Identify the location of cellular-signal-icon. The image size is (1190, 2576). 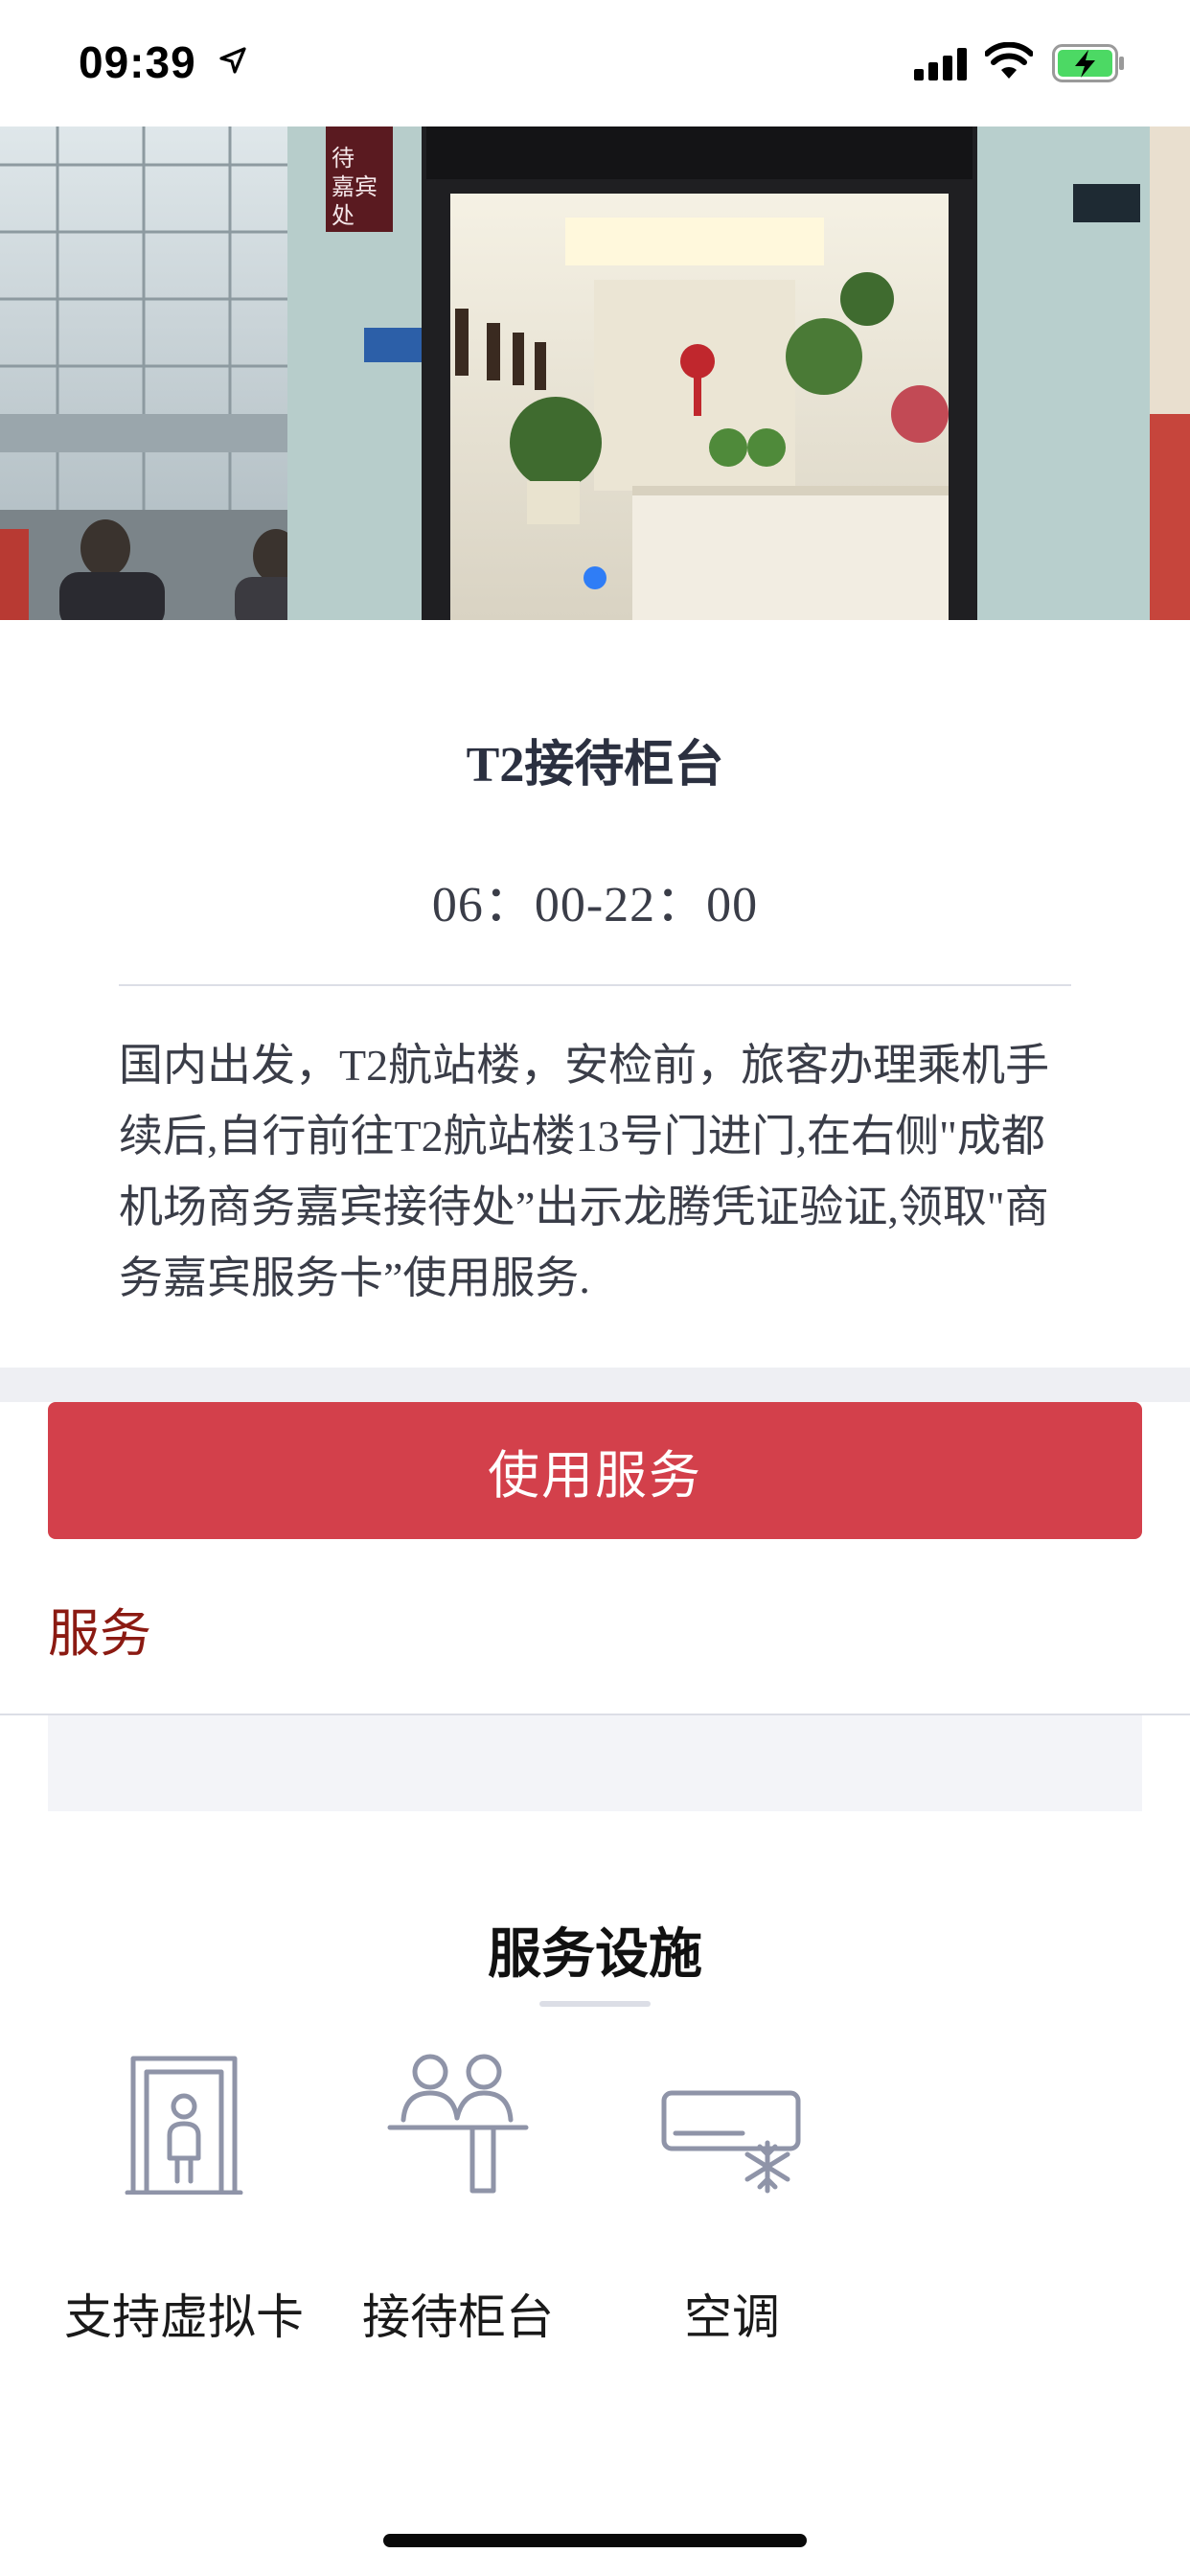
(941, 64).